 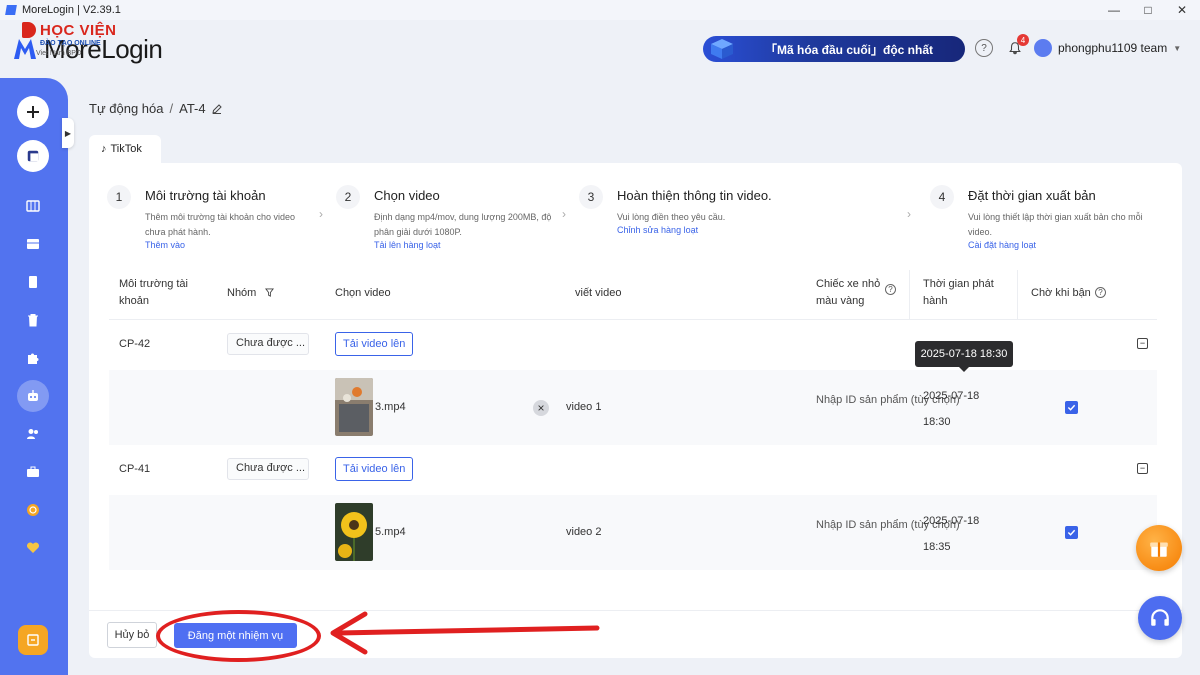 I want to click on promo-banner: 「Mã hóa đầu cuối」độc nhất, so click(x=834, y=49).